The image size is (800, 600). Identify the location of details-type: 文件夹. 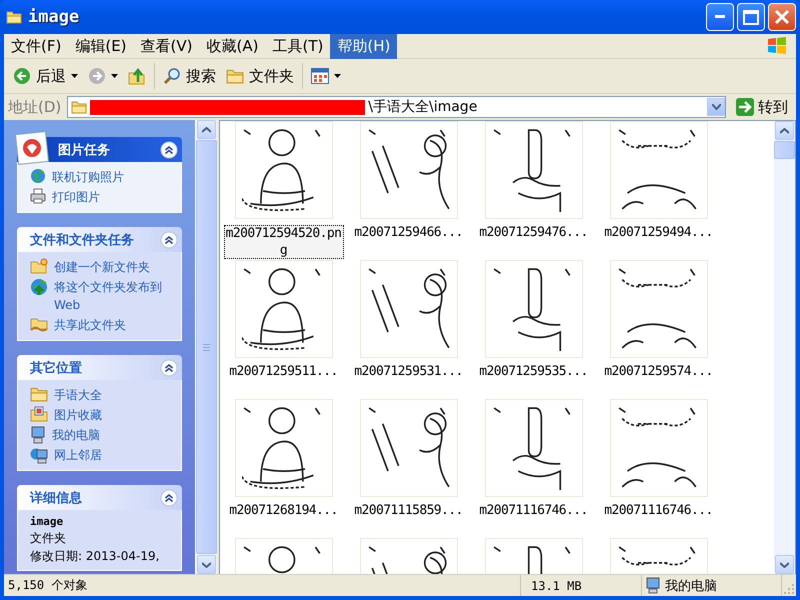
(48, 538).